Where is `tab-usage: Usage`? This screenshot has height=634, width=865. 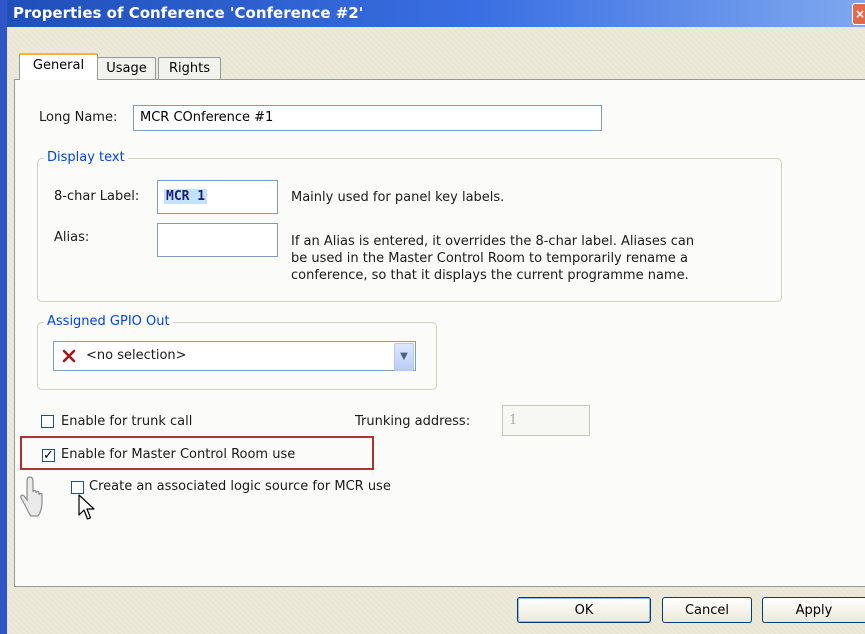
tab-usage: Usage is located at coordinates (126, 68).